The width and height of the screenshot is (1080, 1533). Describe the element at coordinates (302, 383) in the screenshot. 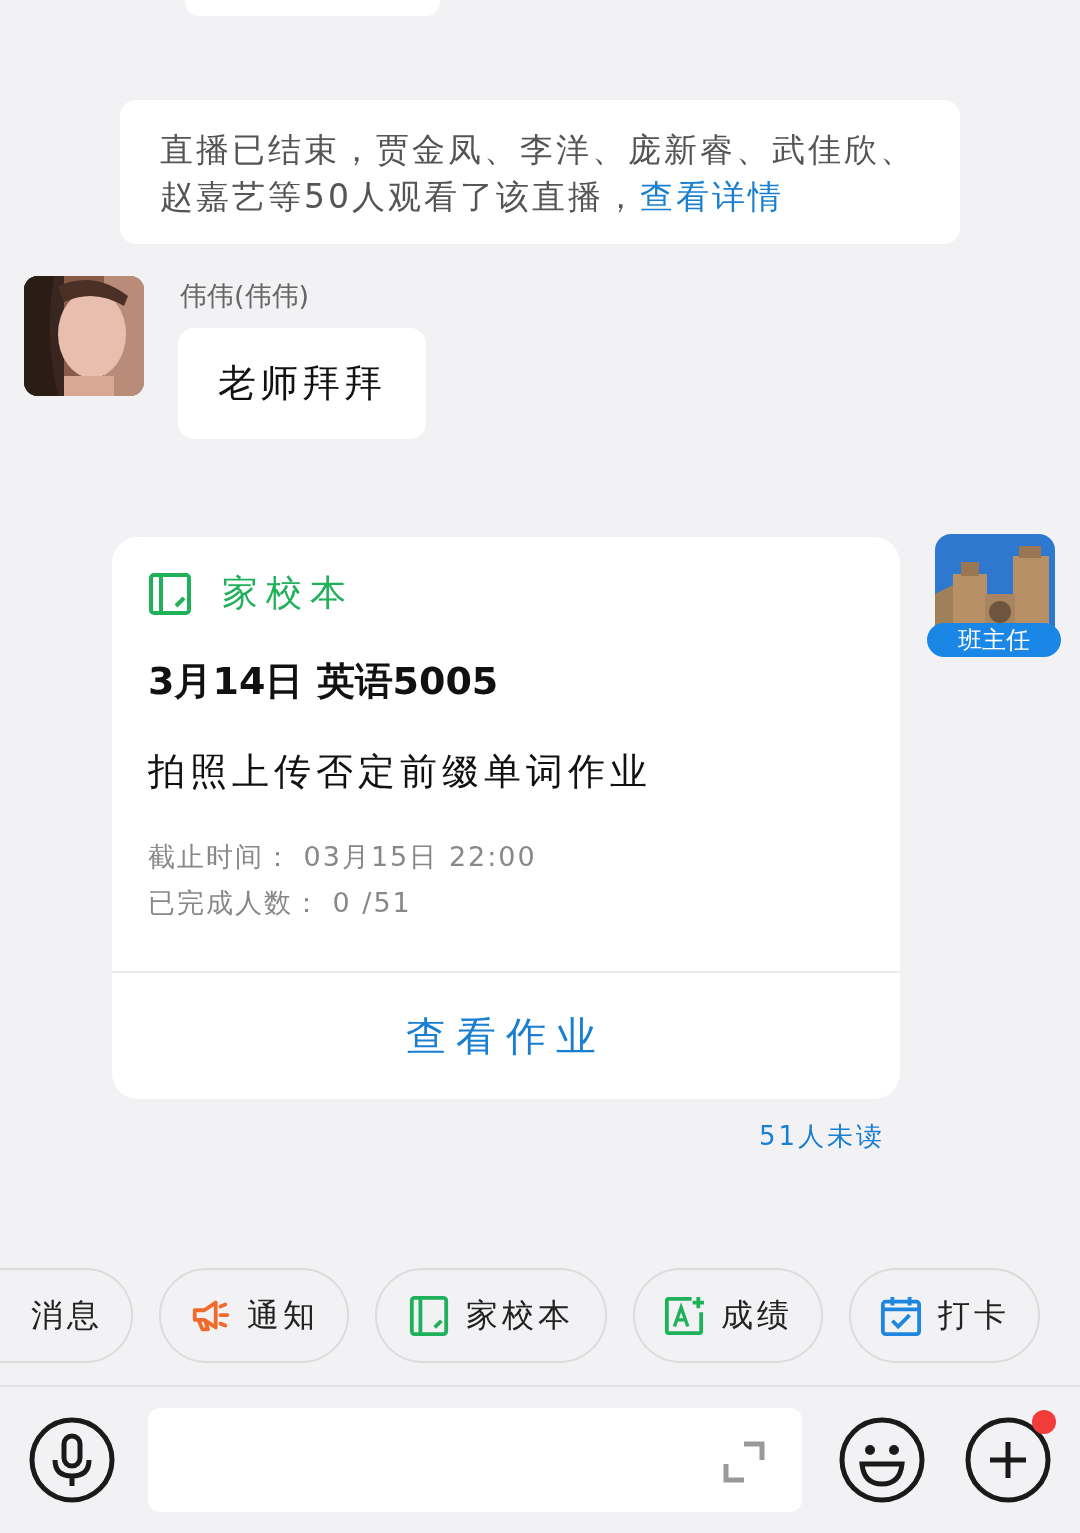

I see `message-bubble: 老师拜拜` at that location.